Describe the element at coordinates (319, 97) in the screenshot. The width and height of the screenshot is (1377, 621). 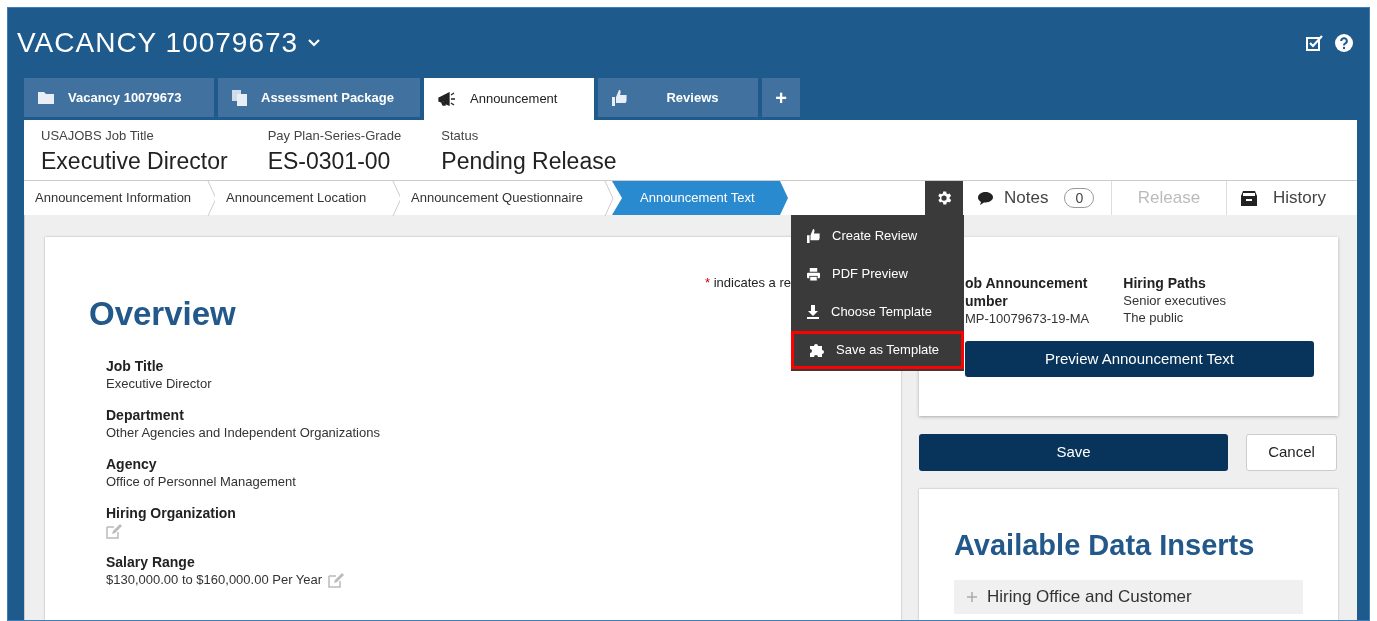
I see `tab: Assessment Package` at that location.